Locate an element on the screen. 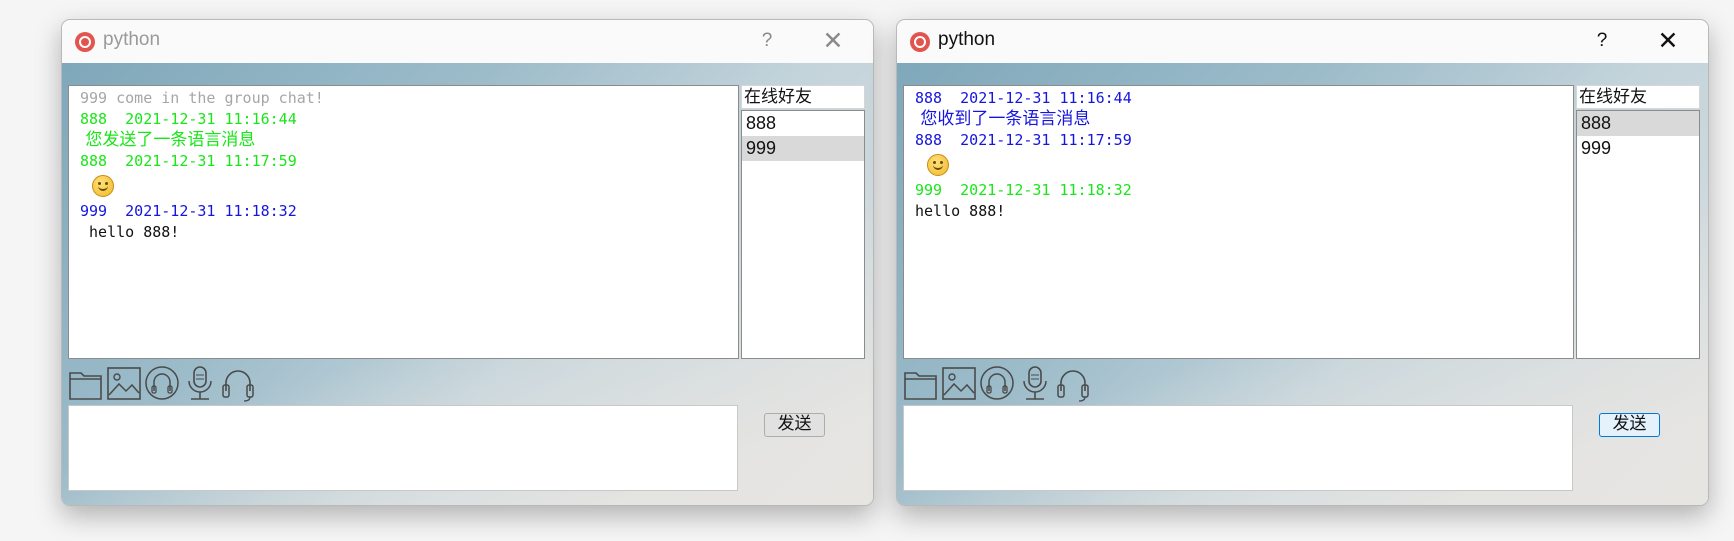 This screenshot has height=541, width=1734. chat-line: 999 come in the group chat! is located at coordinates (202, 98).